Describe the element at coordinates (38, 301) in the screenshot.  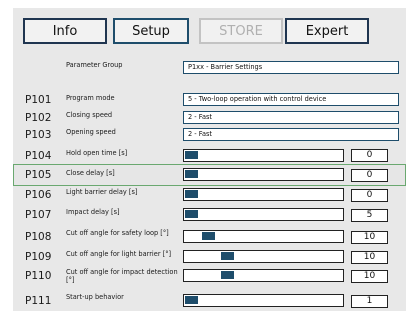
I see `param-code: P111` at that location.